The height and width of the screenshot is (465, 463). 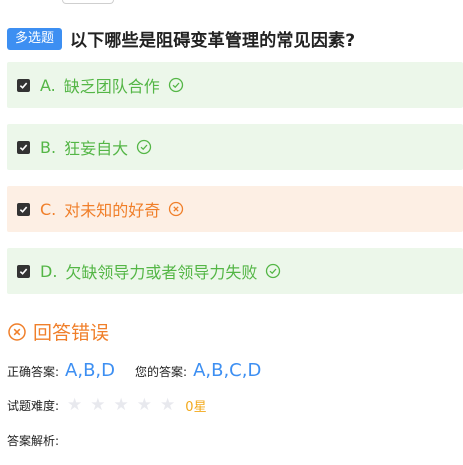 What do you see at coordinates (235, 147) in the screenshot?
I see `option-b: B. 狂妄自大` at bounding box center [235, 147].